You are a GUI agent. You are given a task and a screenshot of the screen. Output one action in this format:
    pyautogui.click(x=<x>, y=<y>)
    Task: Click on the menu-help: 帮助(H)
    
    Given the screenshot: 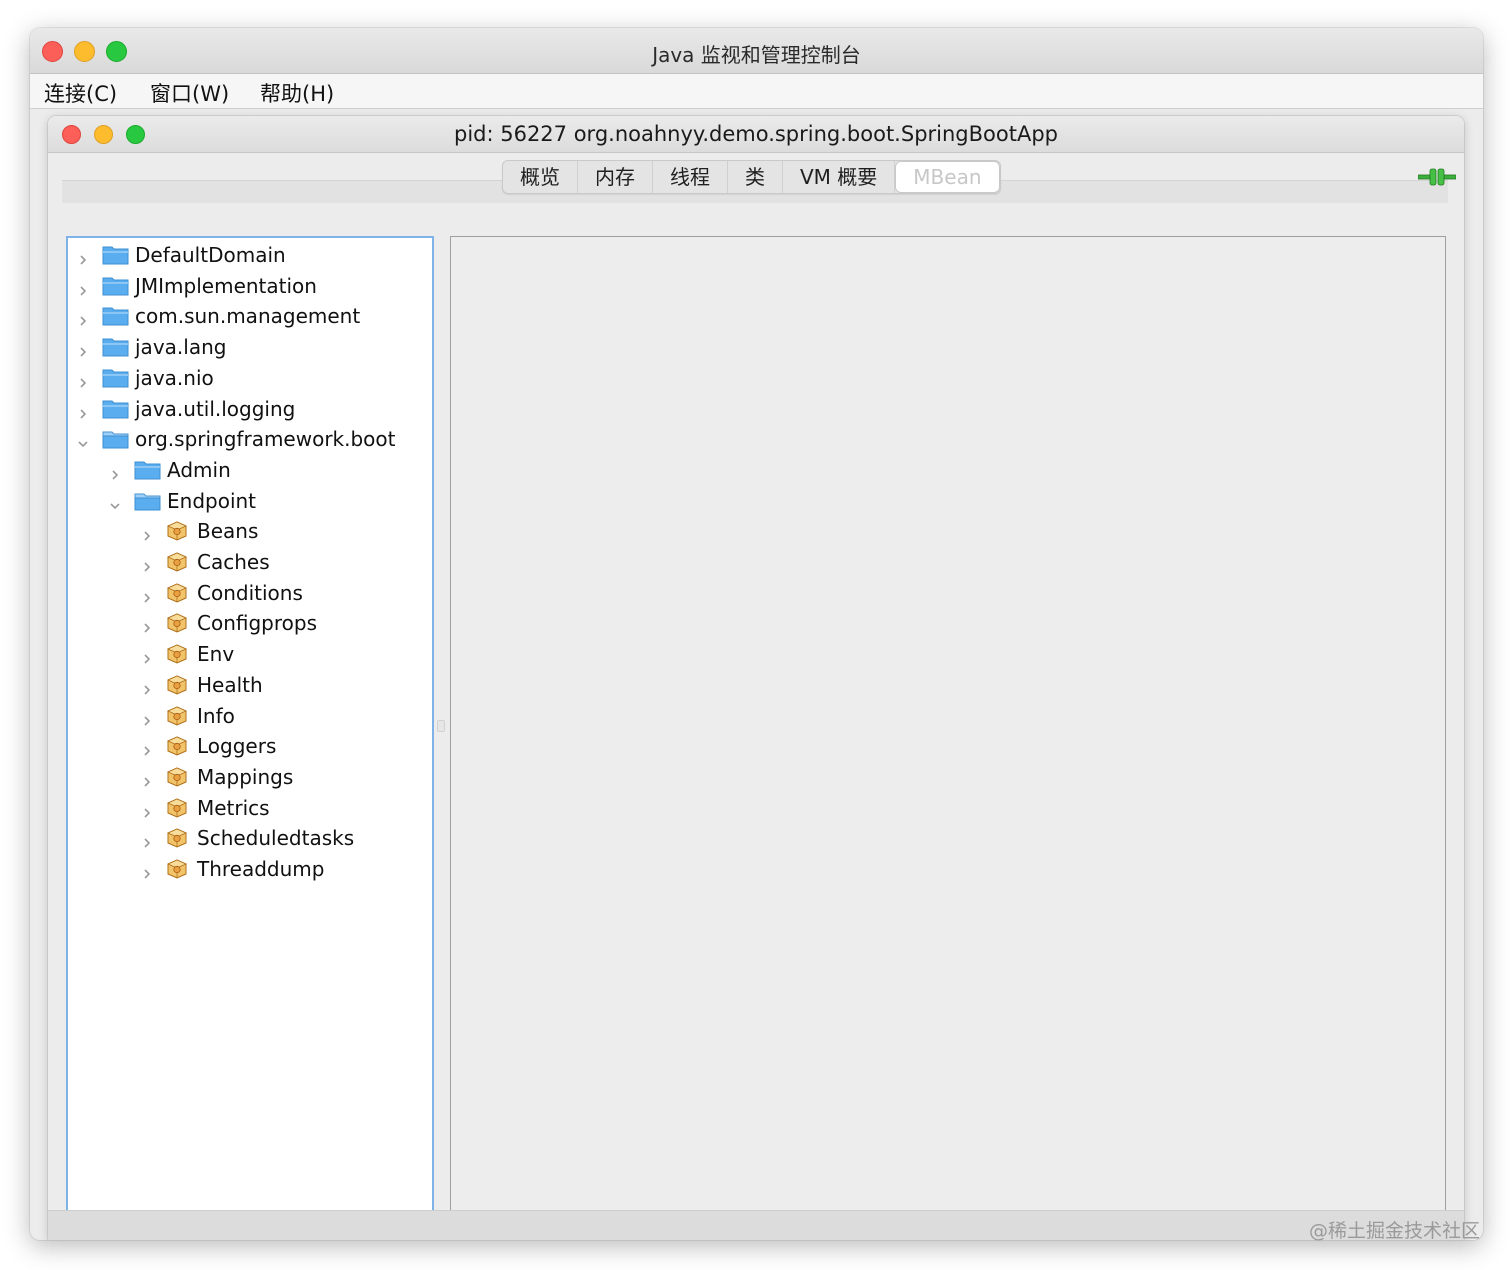 What is the action you would take?
    pyautogui.click(x=297, y=93)
    